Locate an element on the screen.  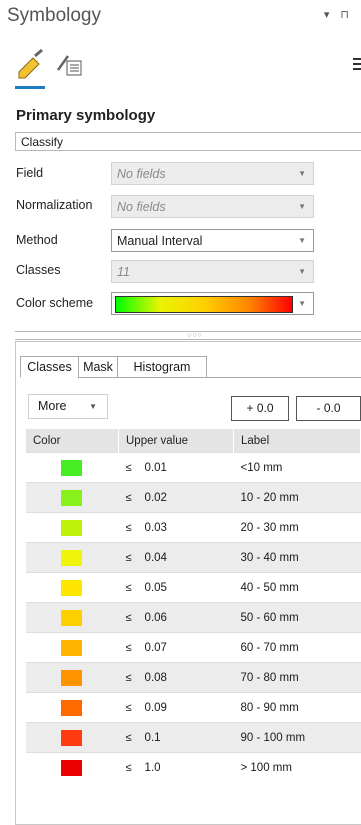
plus-value-button: + 0.0 is located at coordinates (260, 408).